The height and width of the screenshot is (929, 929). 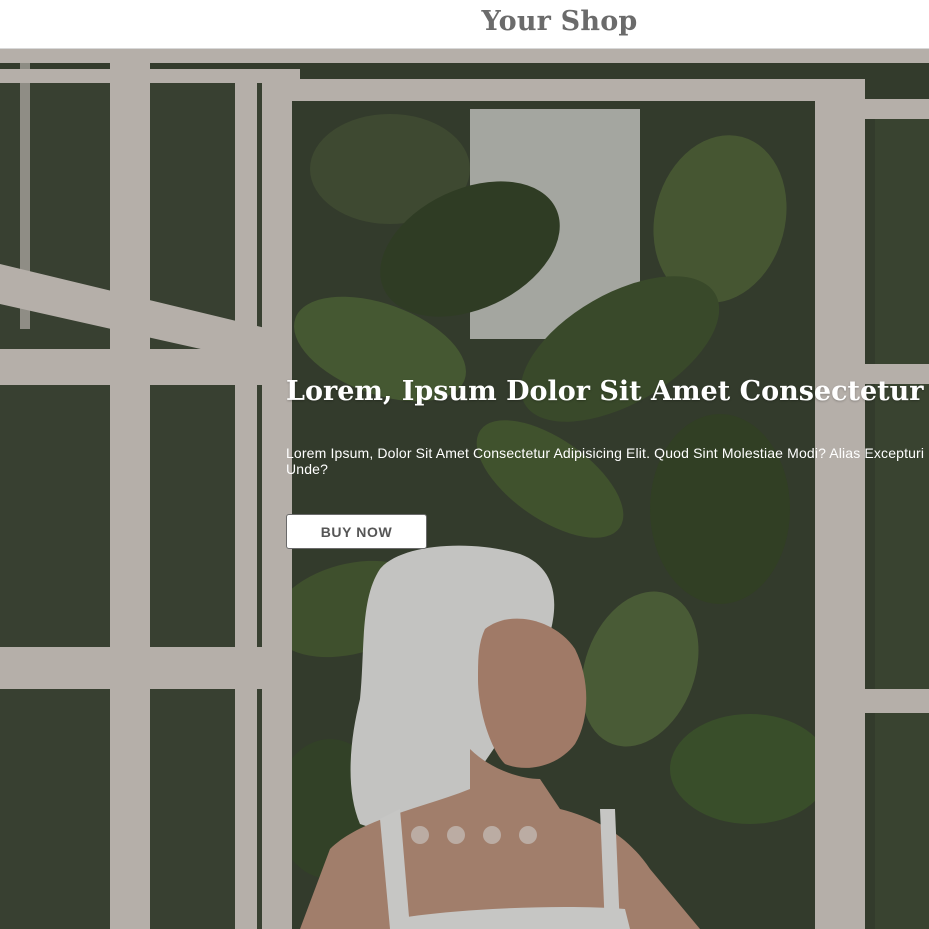 What do you see at coordinates (356, 531) in the screenshot?
I see `buy-now-button: BUY NOW` at bounding box center [356, 531].